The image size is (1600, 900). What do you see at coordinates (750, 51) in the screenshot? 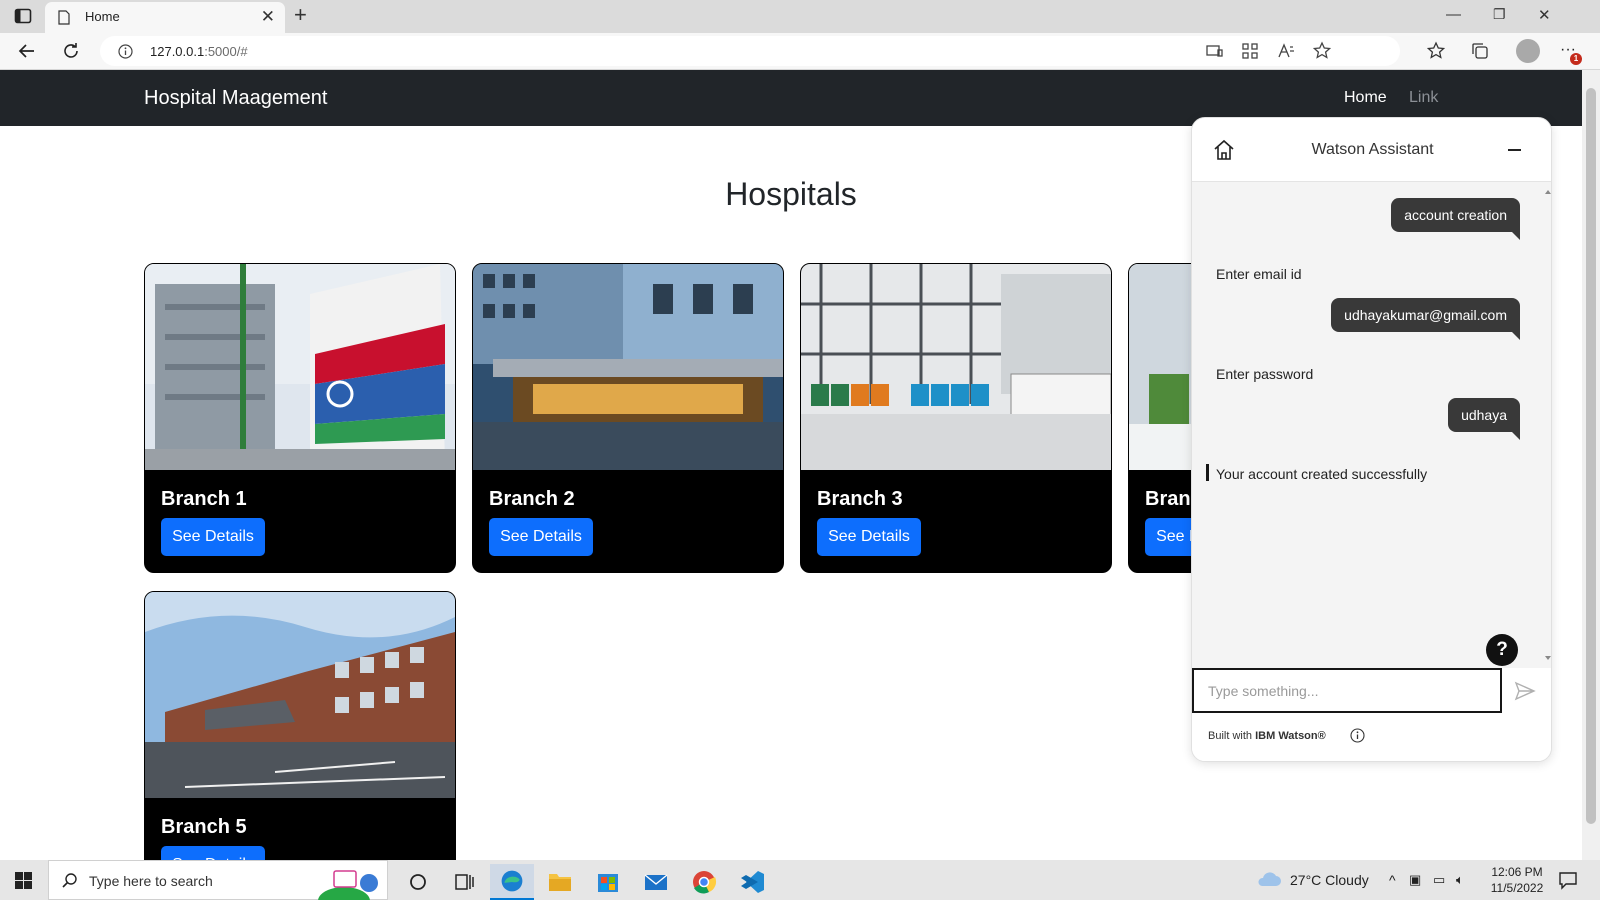
I see `address-bar: 127.0.0.1:5000/#` at bounding box center [750, 51].